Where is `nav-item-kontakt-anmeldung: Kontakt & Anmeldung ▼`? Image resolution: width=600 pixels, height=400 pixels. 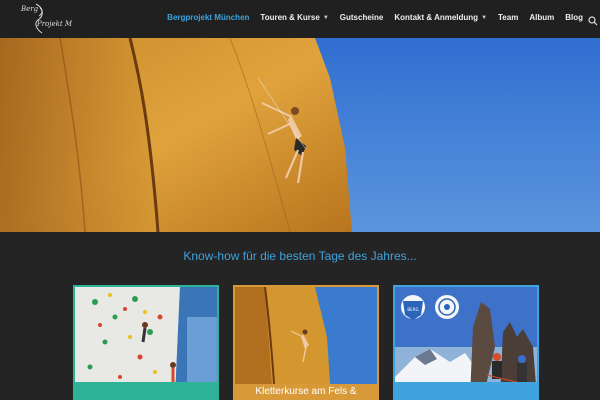 nav-item-kontakt-anmeldung: Kontakt & Anmeldung ▼ is located at coordinates (440, 17).